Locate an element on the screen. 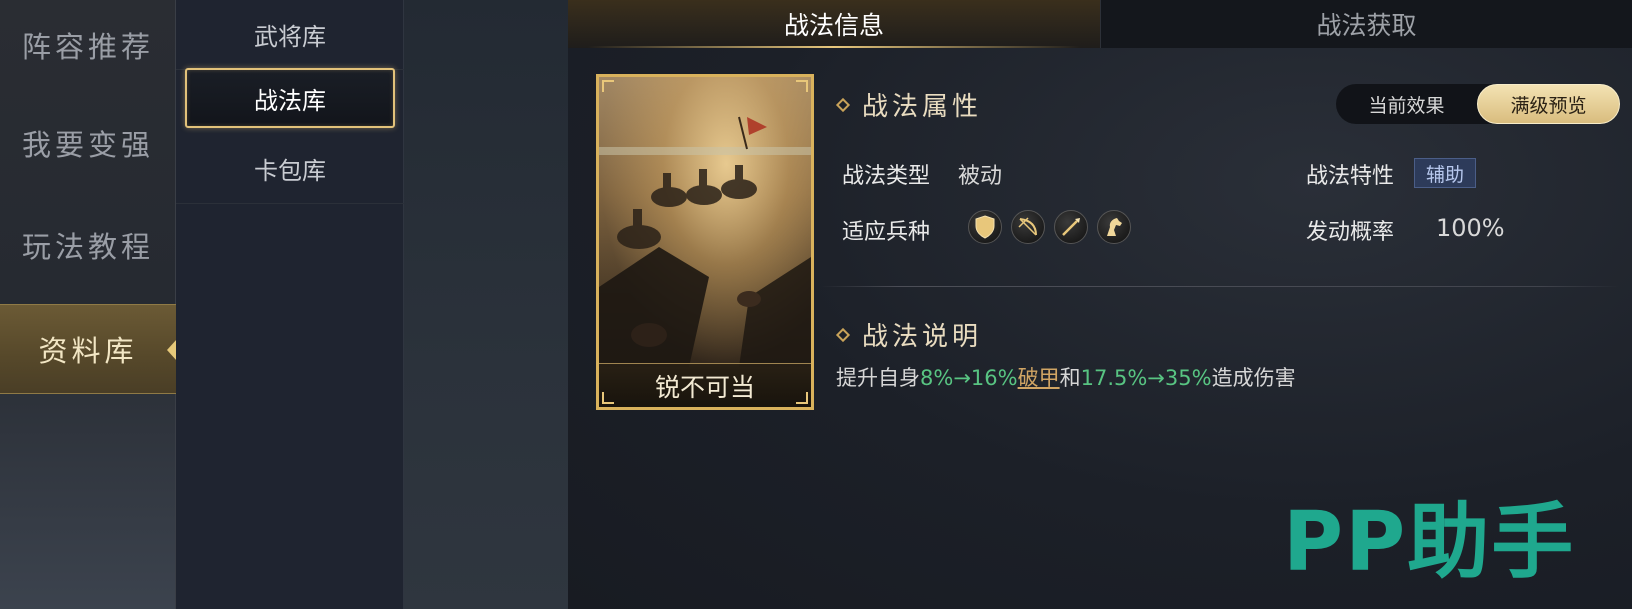  sub-nav-label: 战法库 is located at coordinates (290, 100).